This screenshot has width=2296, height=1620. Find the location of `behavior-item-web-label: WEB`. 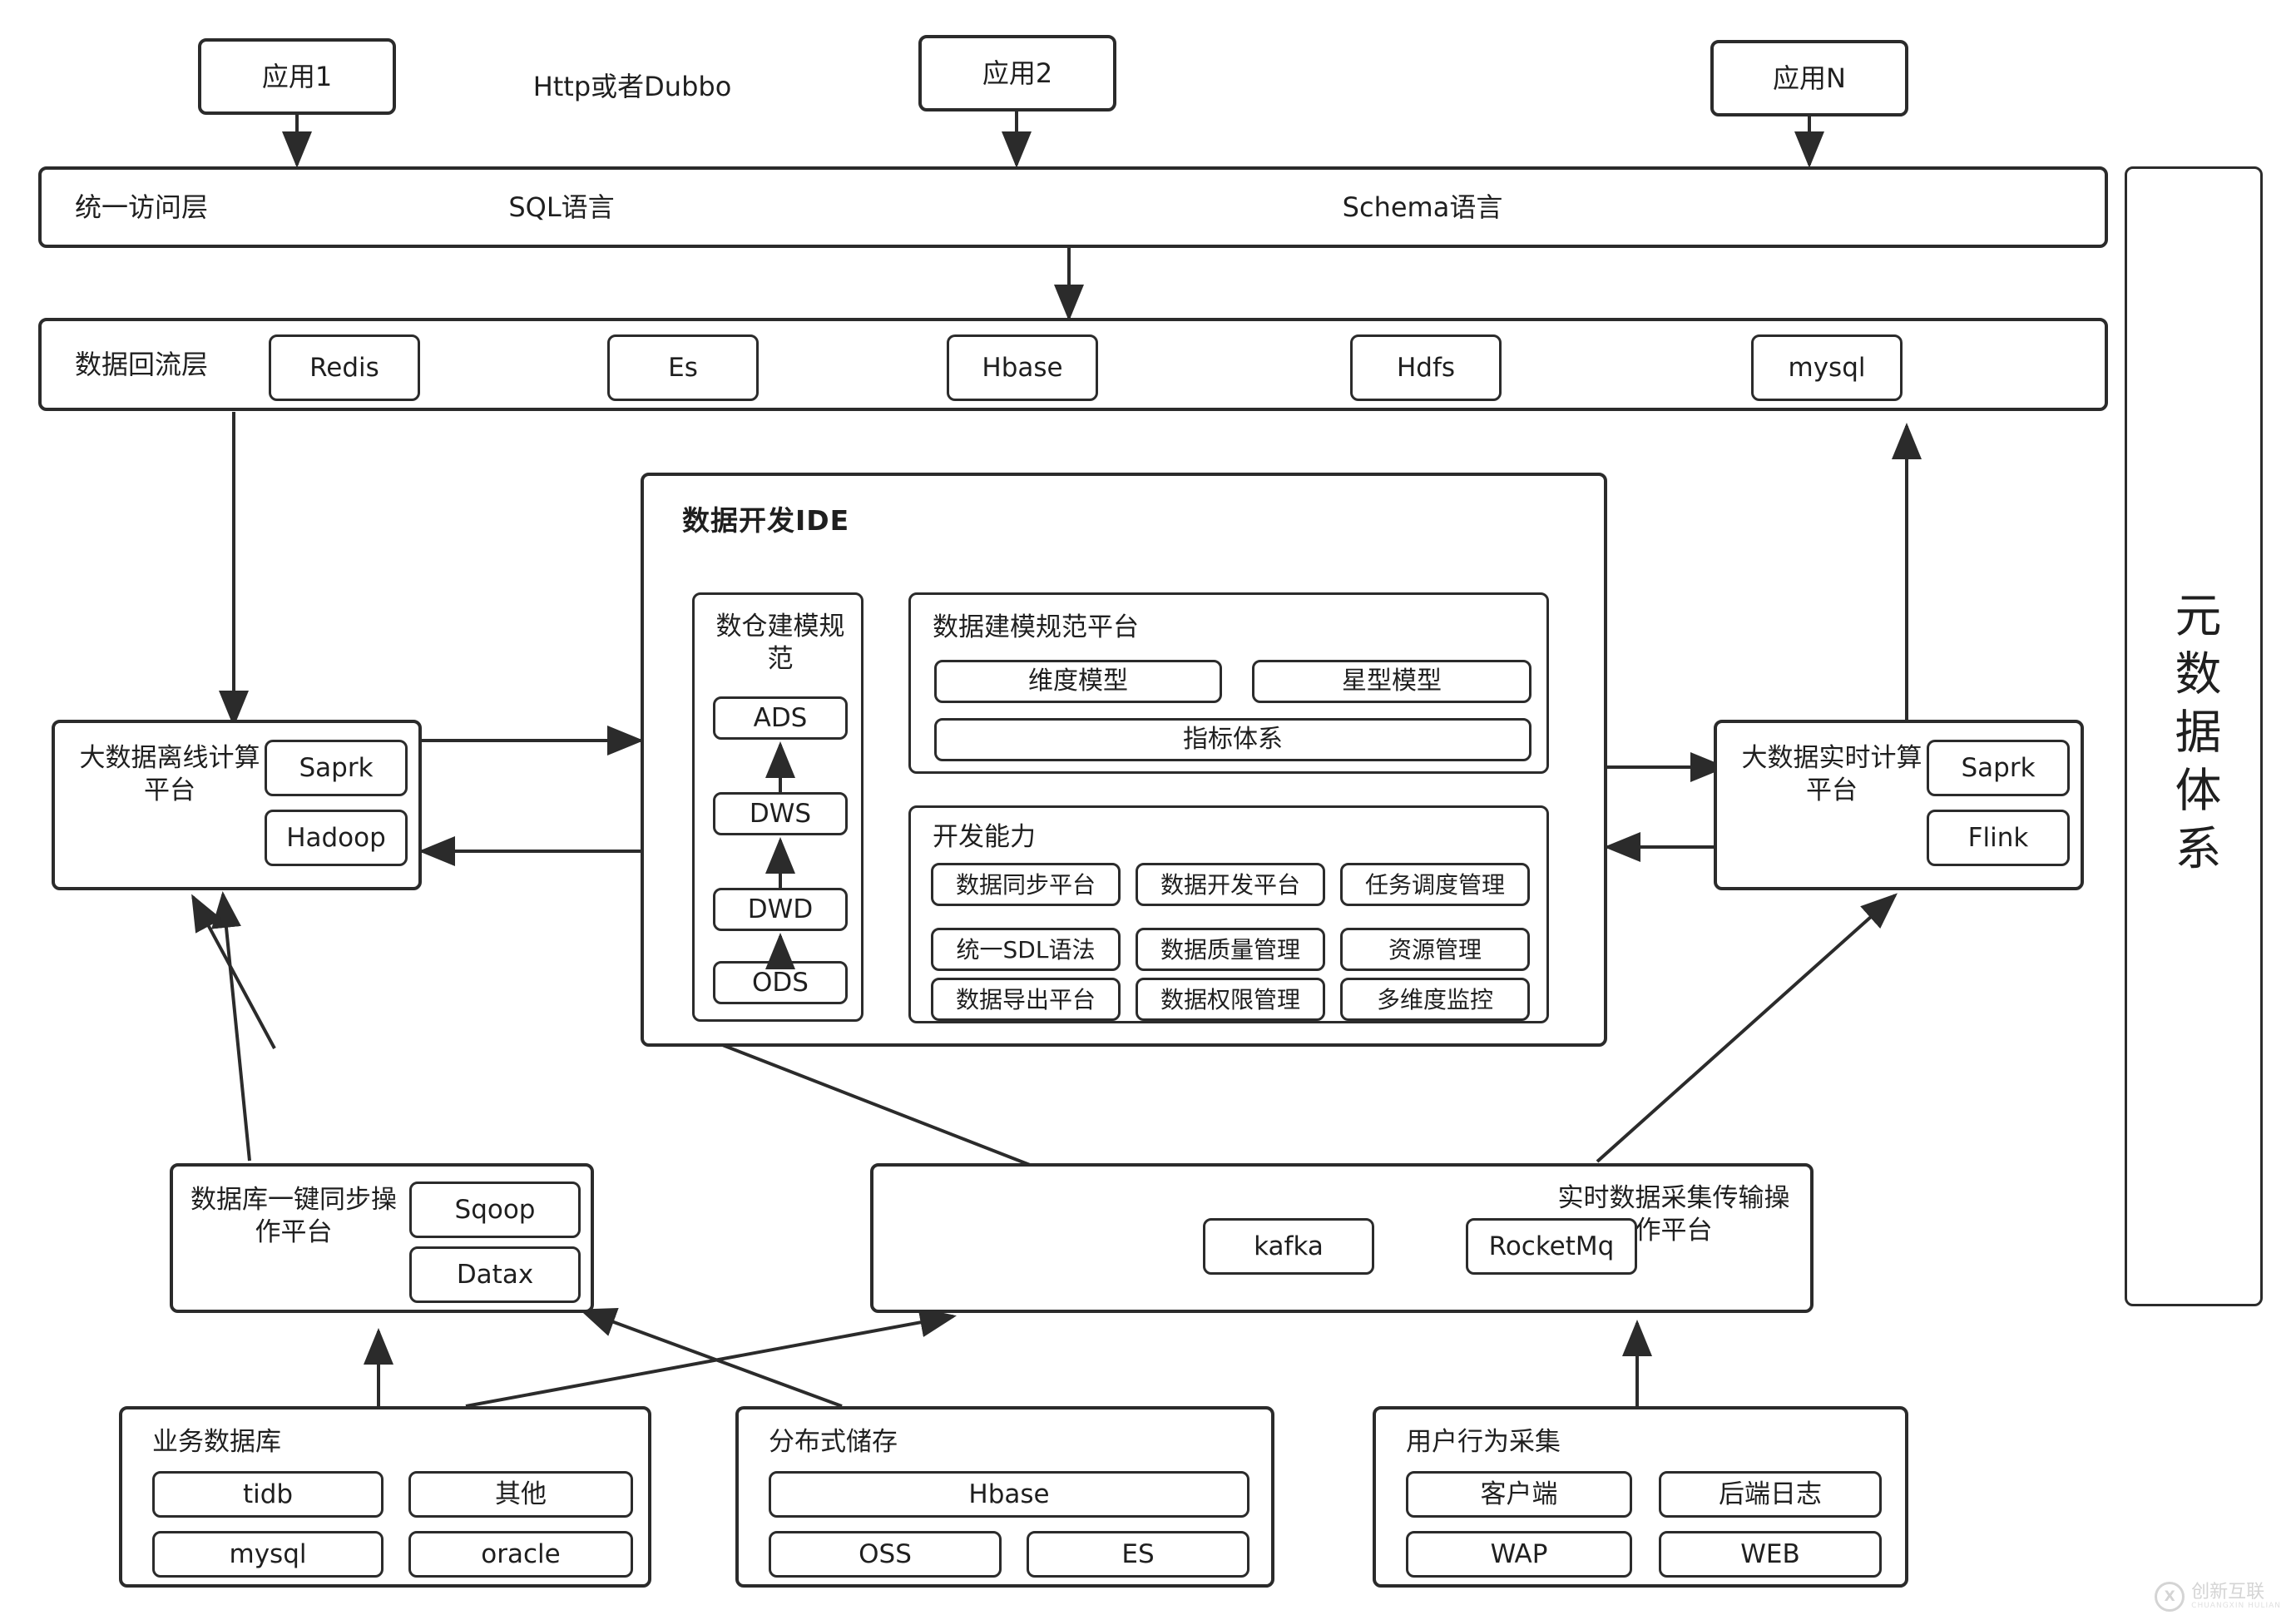

behavior-item-web-label: WEB is located at coordinates (1770, 1554).